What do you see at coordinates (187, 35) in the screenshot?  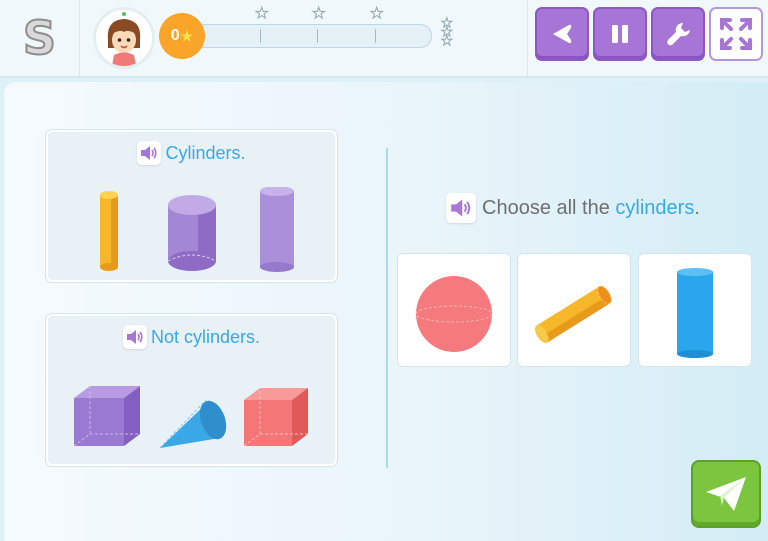 I see `star-icon: ★` at bounding box center [187, 35].